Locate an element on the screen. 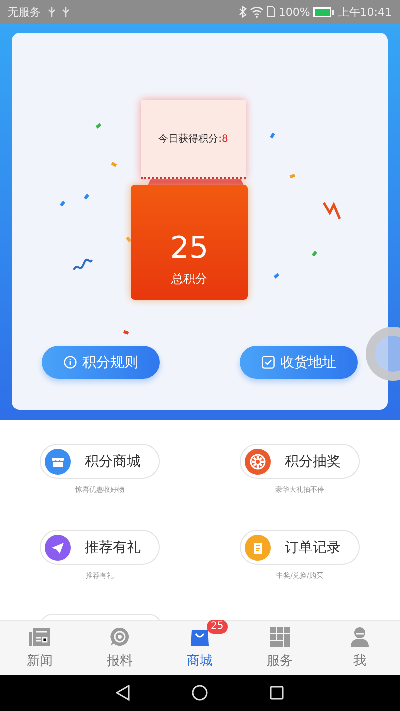  checkbox-icon is located at coordinates (268, 362).